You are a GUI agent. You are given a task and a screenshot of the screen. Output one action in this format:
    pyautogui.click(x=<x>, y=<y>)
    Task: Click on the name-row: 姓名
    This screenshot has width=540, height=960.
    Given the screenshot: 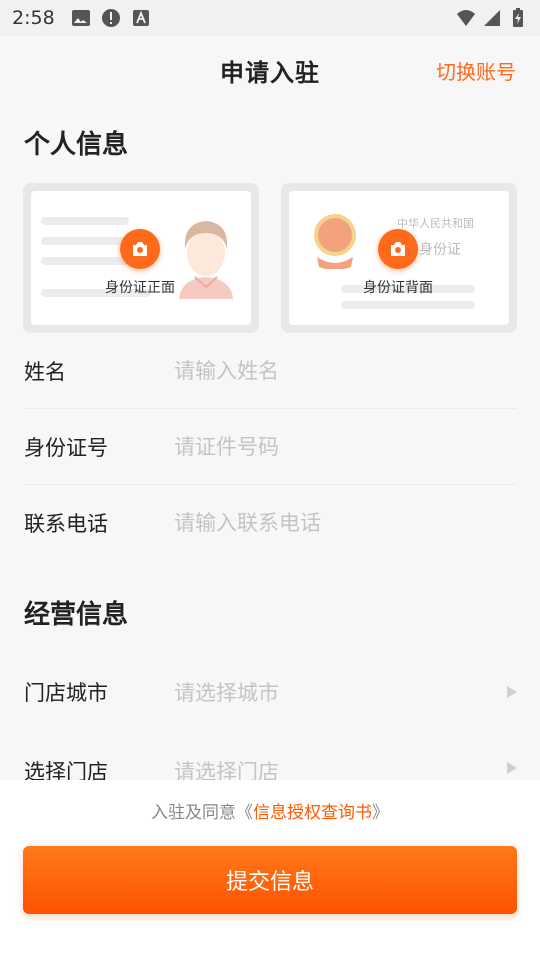 What is the action you would take?
    pyautogui.click(x=270, y=371)
    